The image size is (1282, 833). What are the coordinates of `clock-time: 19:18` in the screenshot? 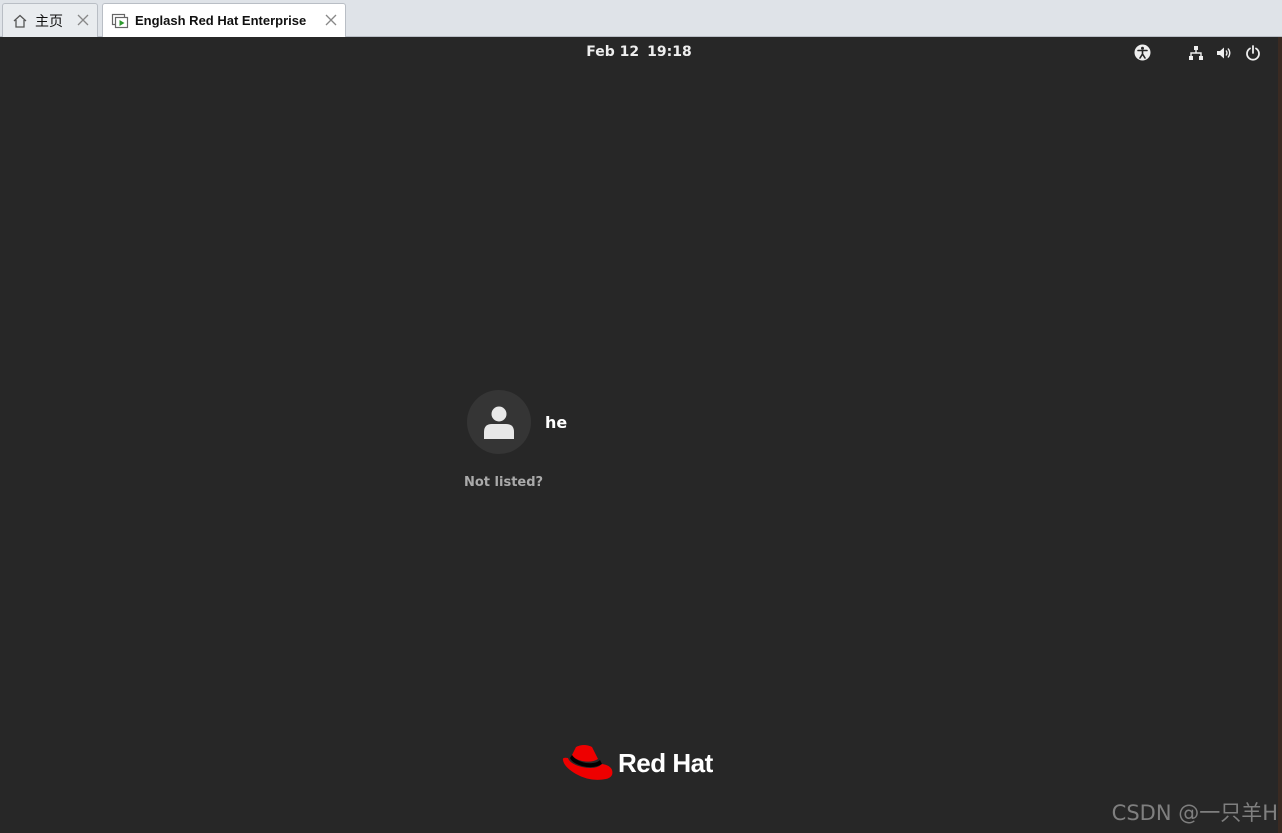 It's located at (669, 52).